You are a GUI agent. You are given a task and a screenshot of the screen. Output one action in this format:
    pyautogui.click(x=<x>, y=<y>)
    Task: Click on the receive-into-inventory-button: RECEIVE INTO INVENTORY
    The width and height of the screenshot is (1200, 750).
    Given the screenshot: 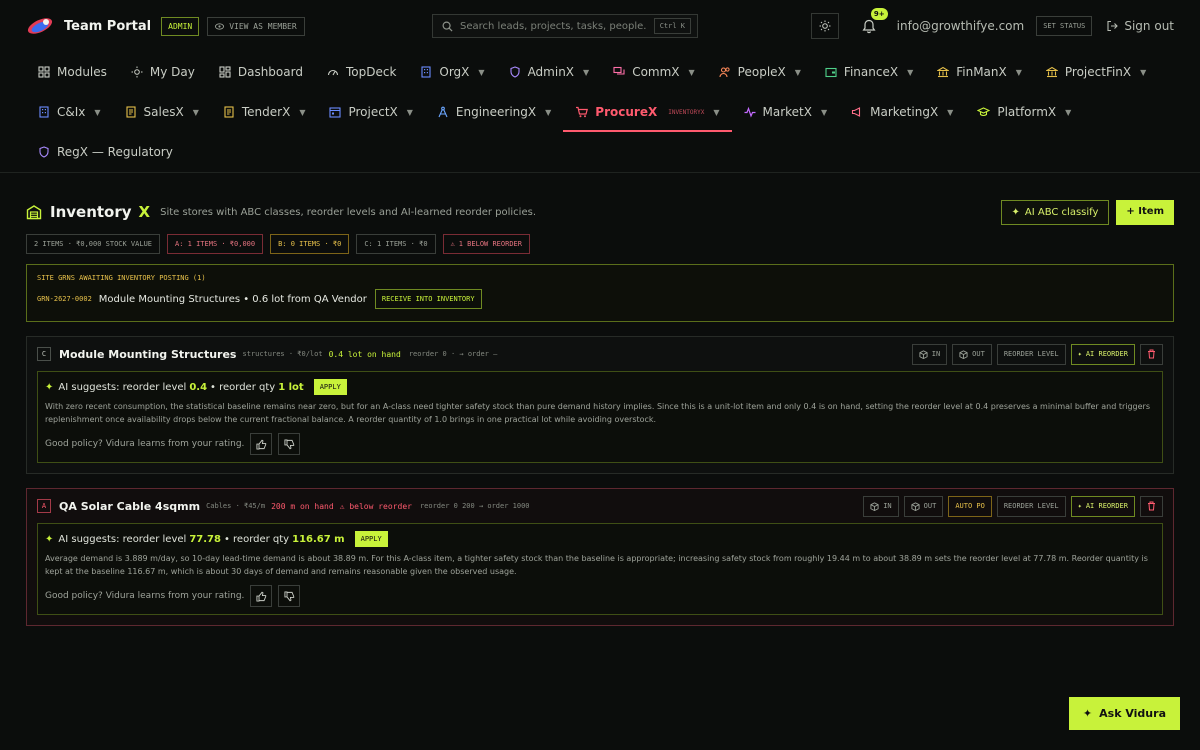 What is the action you would take?
    pyautogui.click(x=428, y=299)
    